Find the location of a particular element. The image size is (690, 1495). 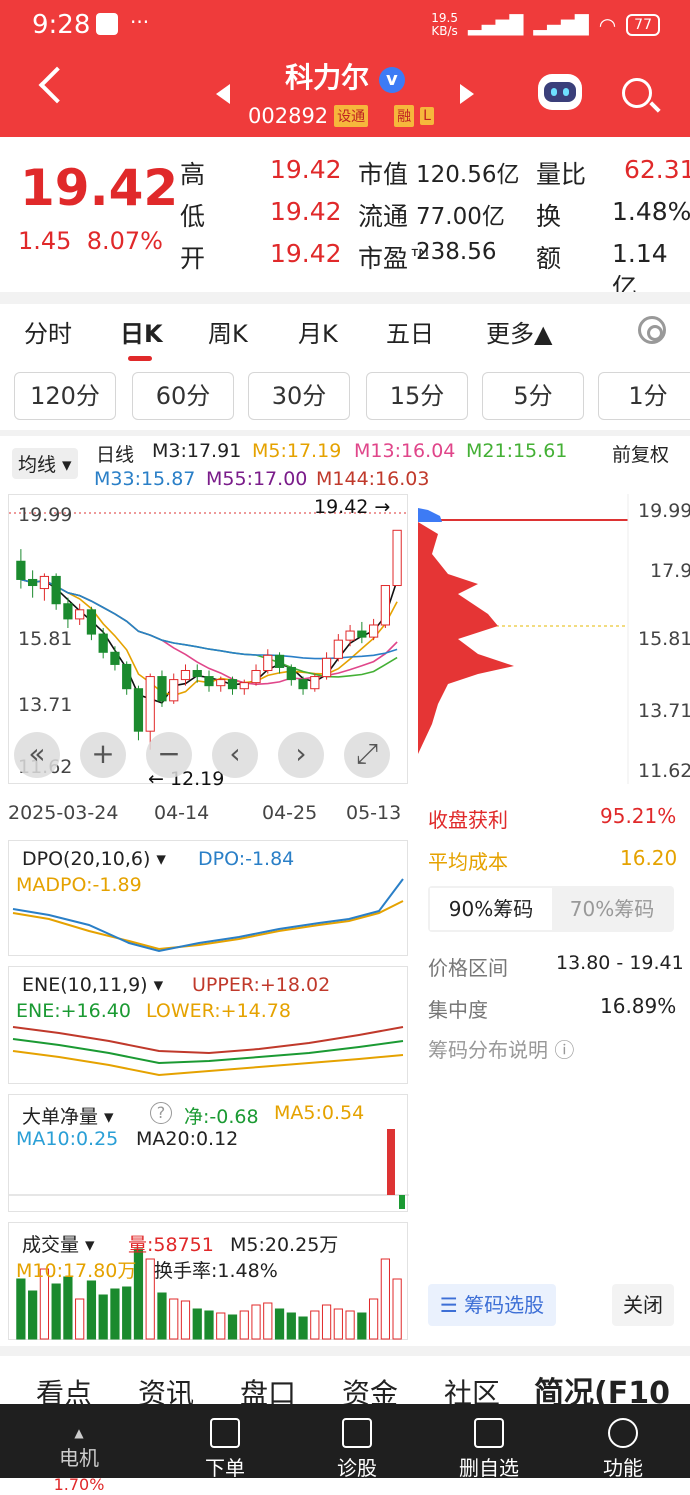

adjust-mode: 前复权 is located at coordinates (640, 453).